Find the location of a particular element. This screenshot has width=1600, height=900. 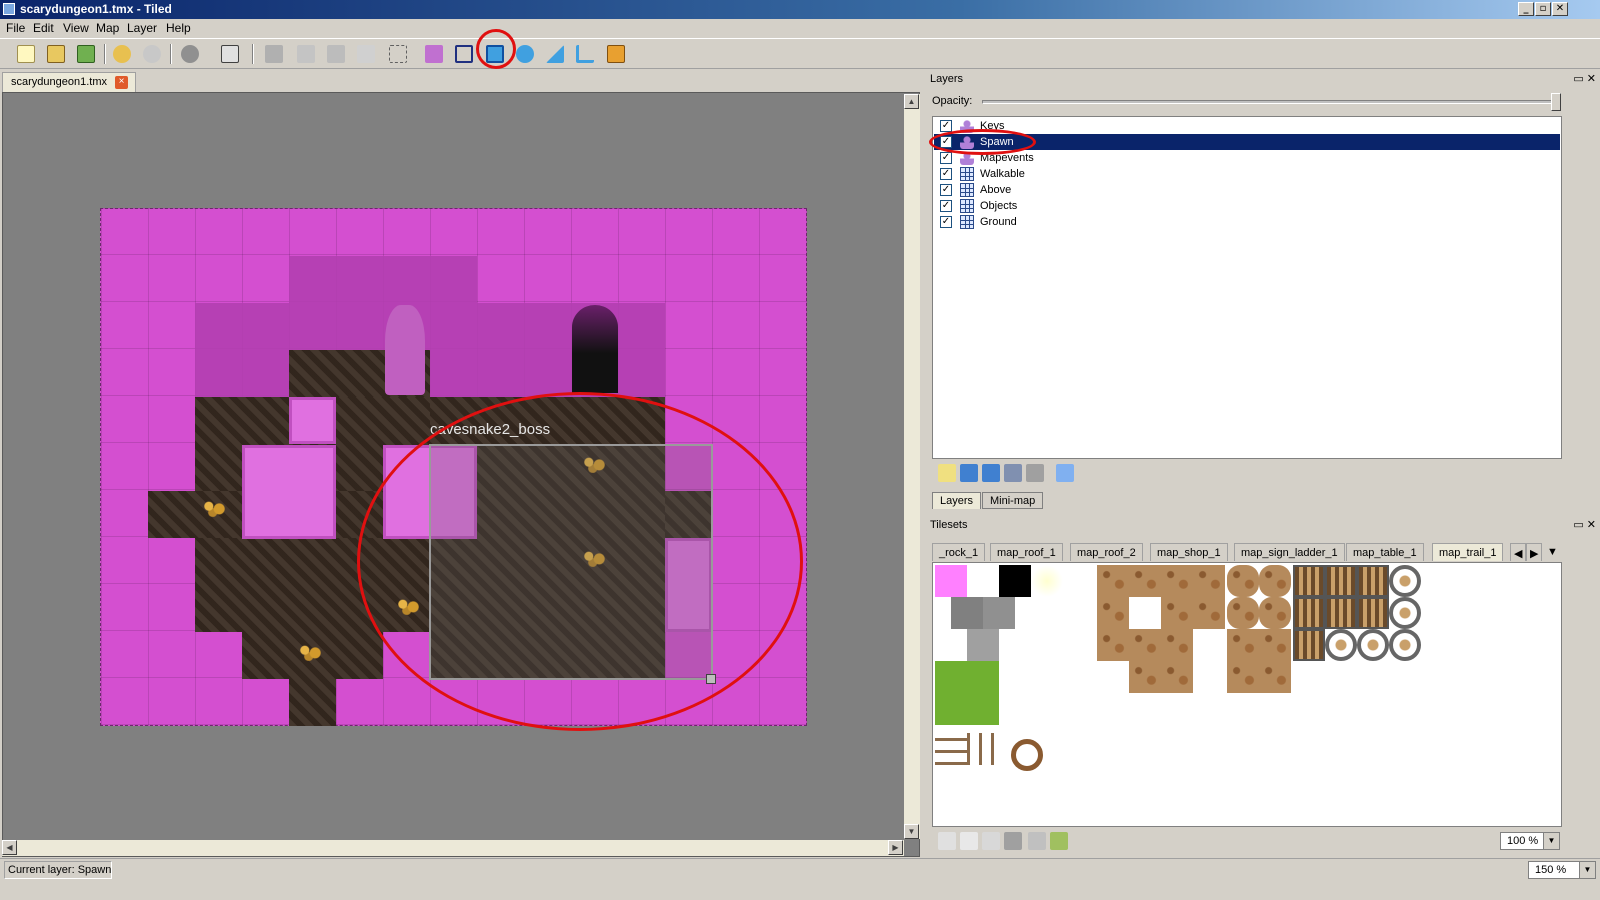

redo-icon is located at coordinates (152, 54).